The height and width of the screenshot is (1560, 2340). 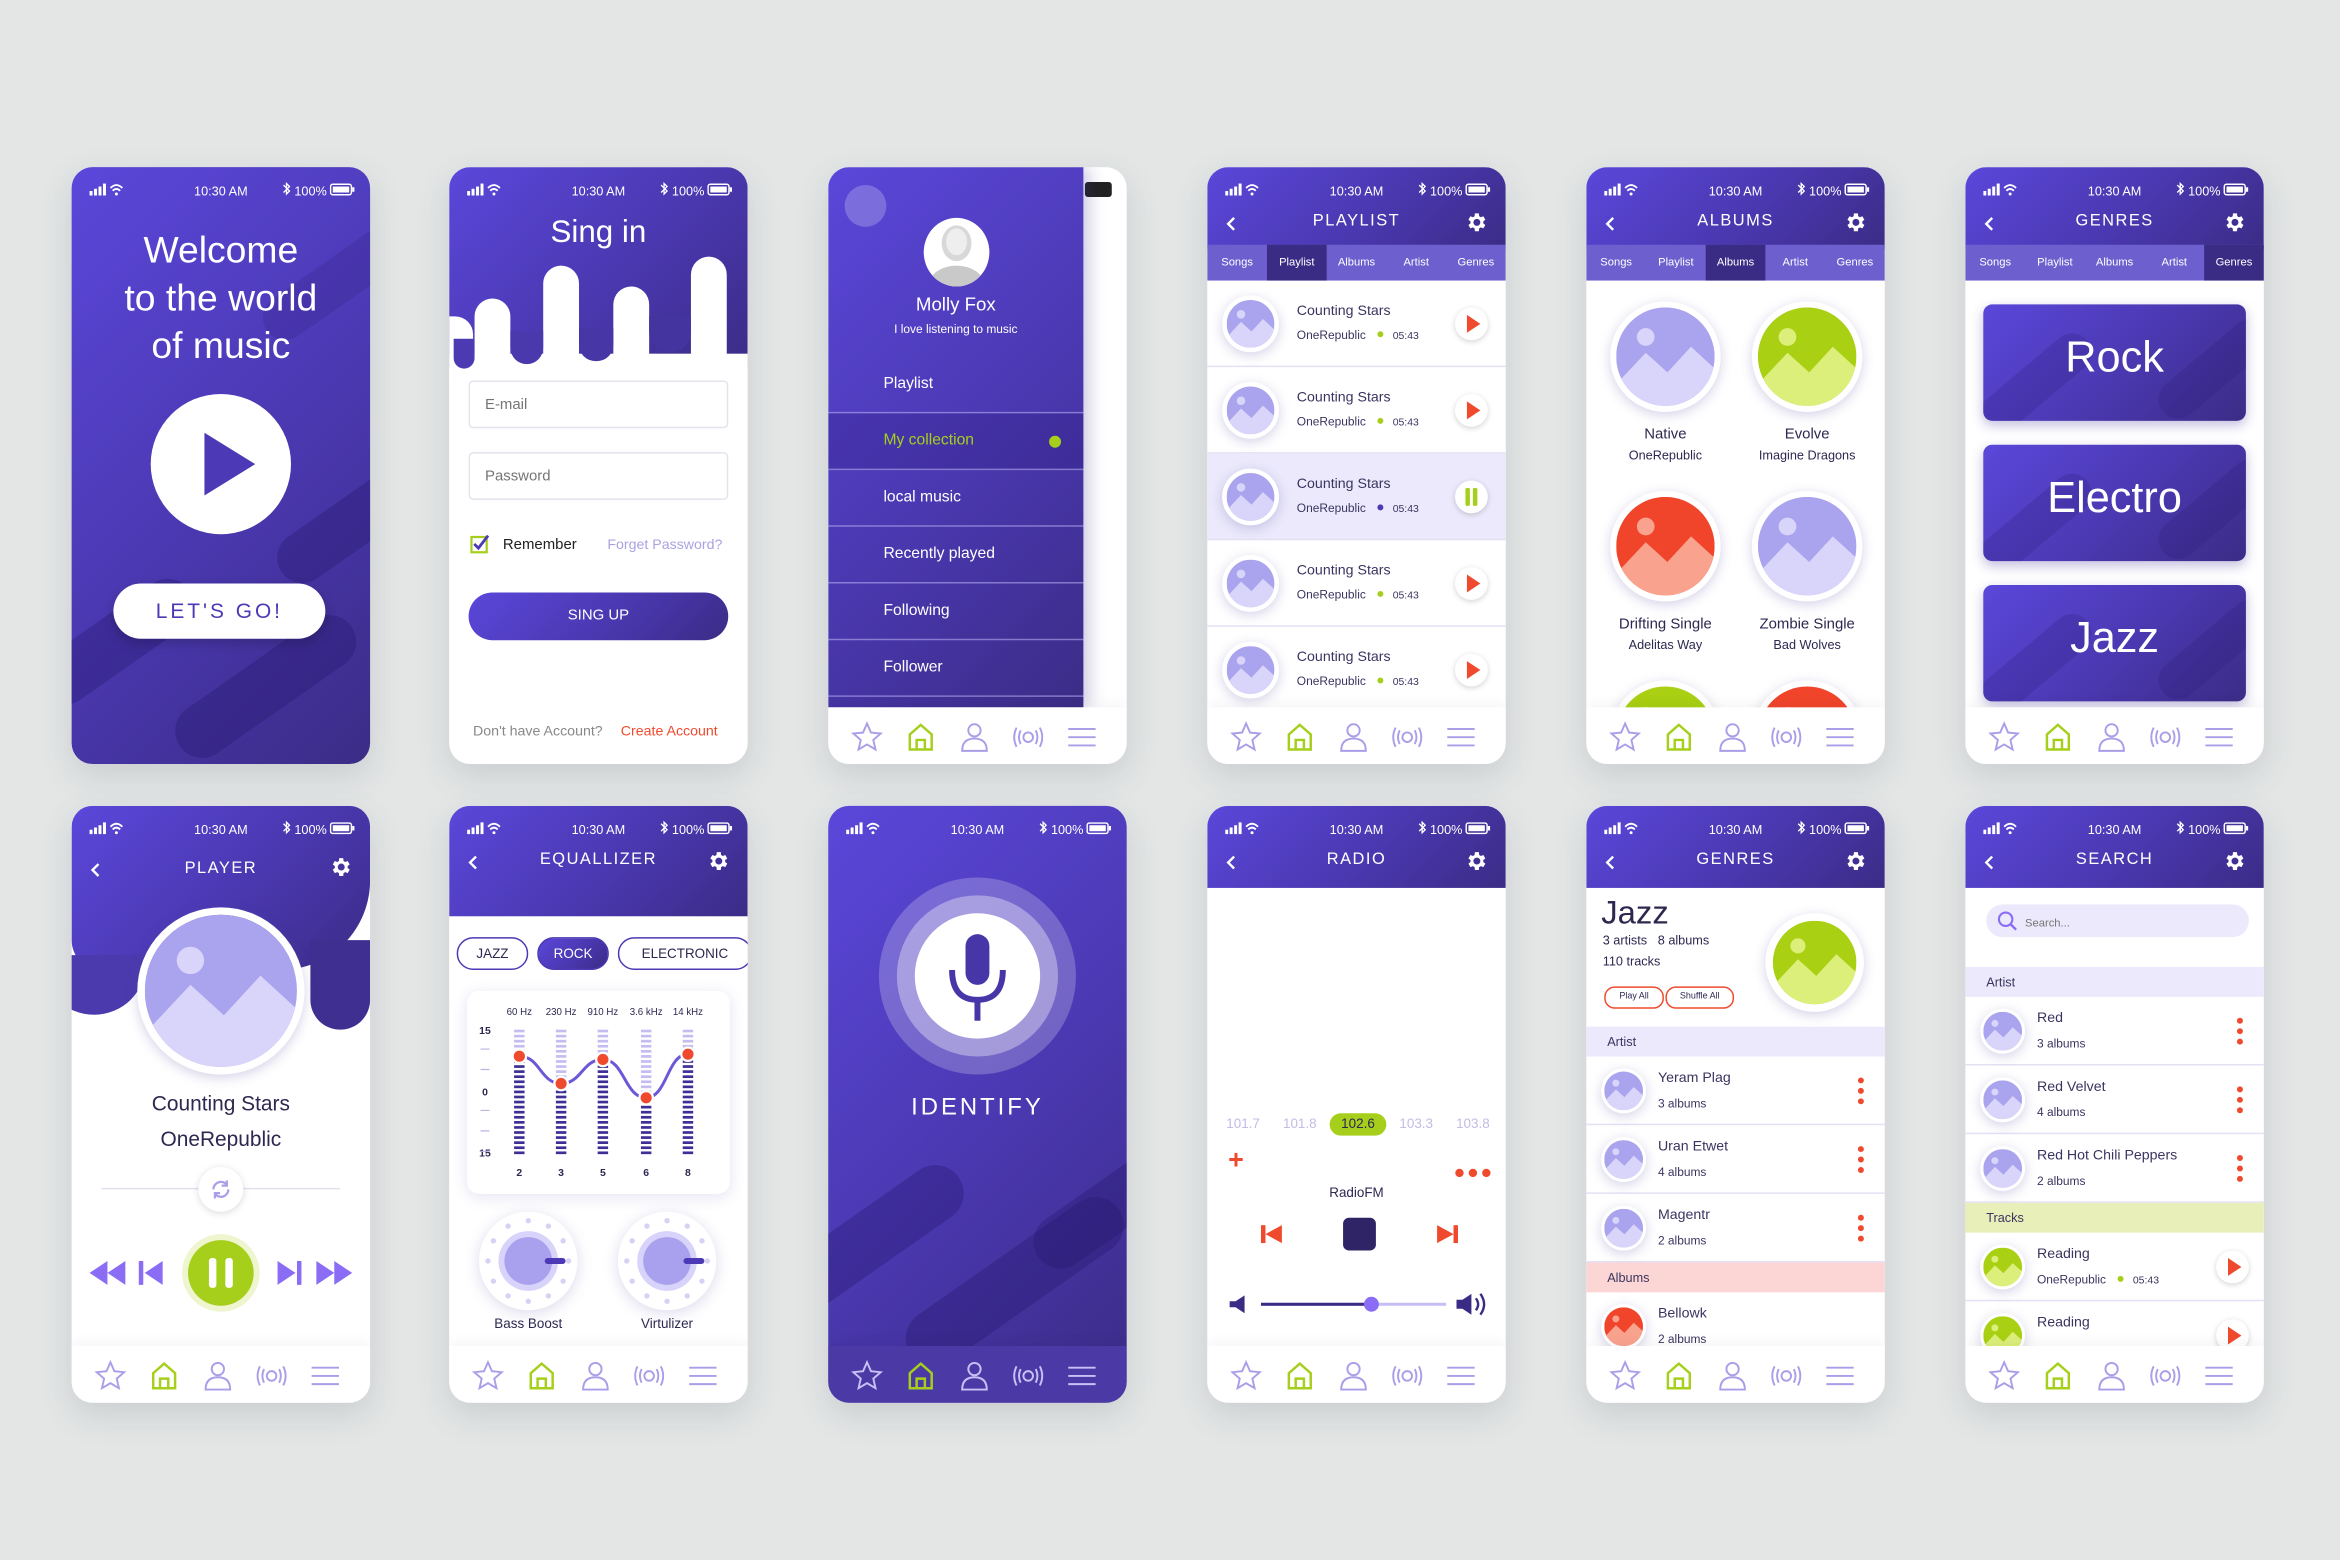 I want to click on identify-button, so click(x=977, y=976).